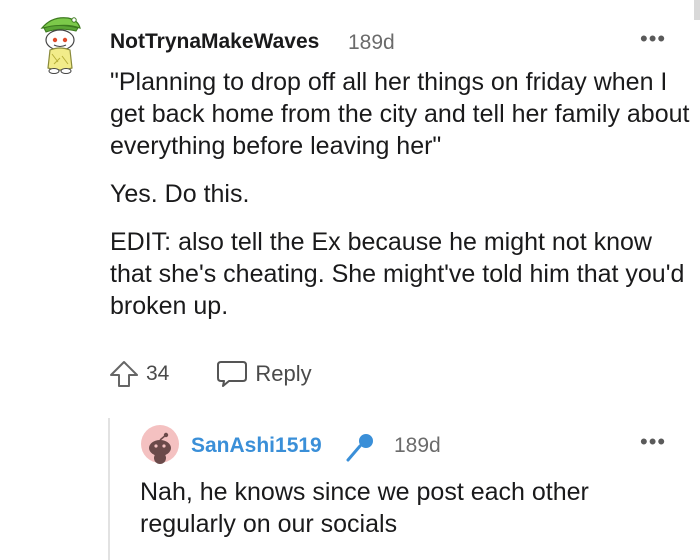 This screenshot has height=560, width=700. I want to click on comment-paragraph: Yes. Do this., so click(180, 194).